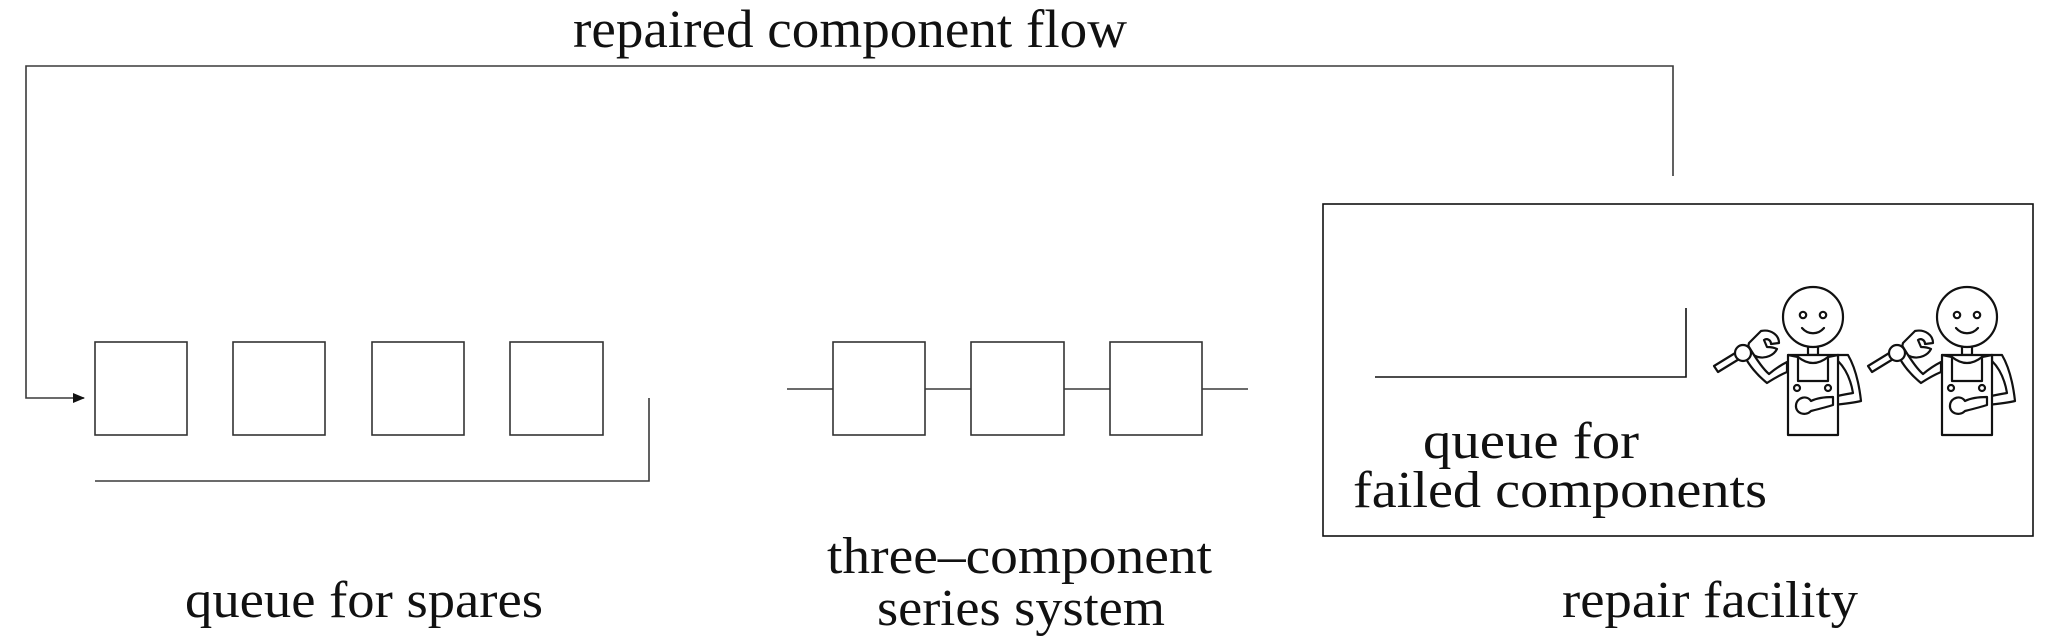 The width and height of the screenshot is (2064, 641). I want to click on series-system, so click(1017, 388).